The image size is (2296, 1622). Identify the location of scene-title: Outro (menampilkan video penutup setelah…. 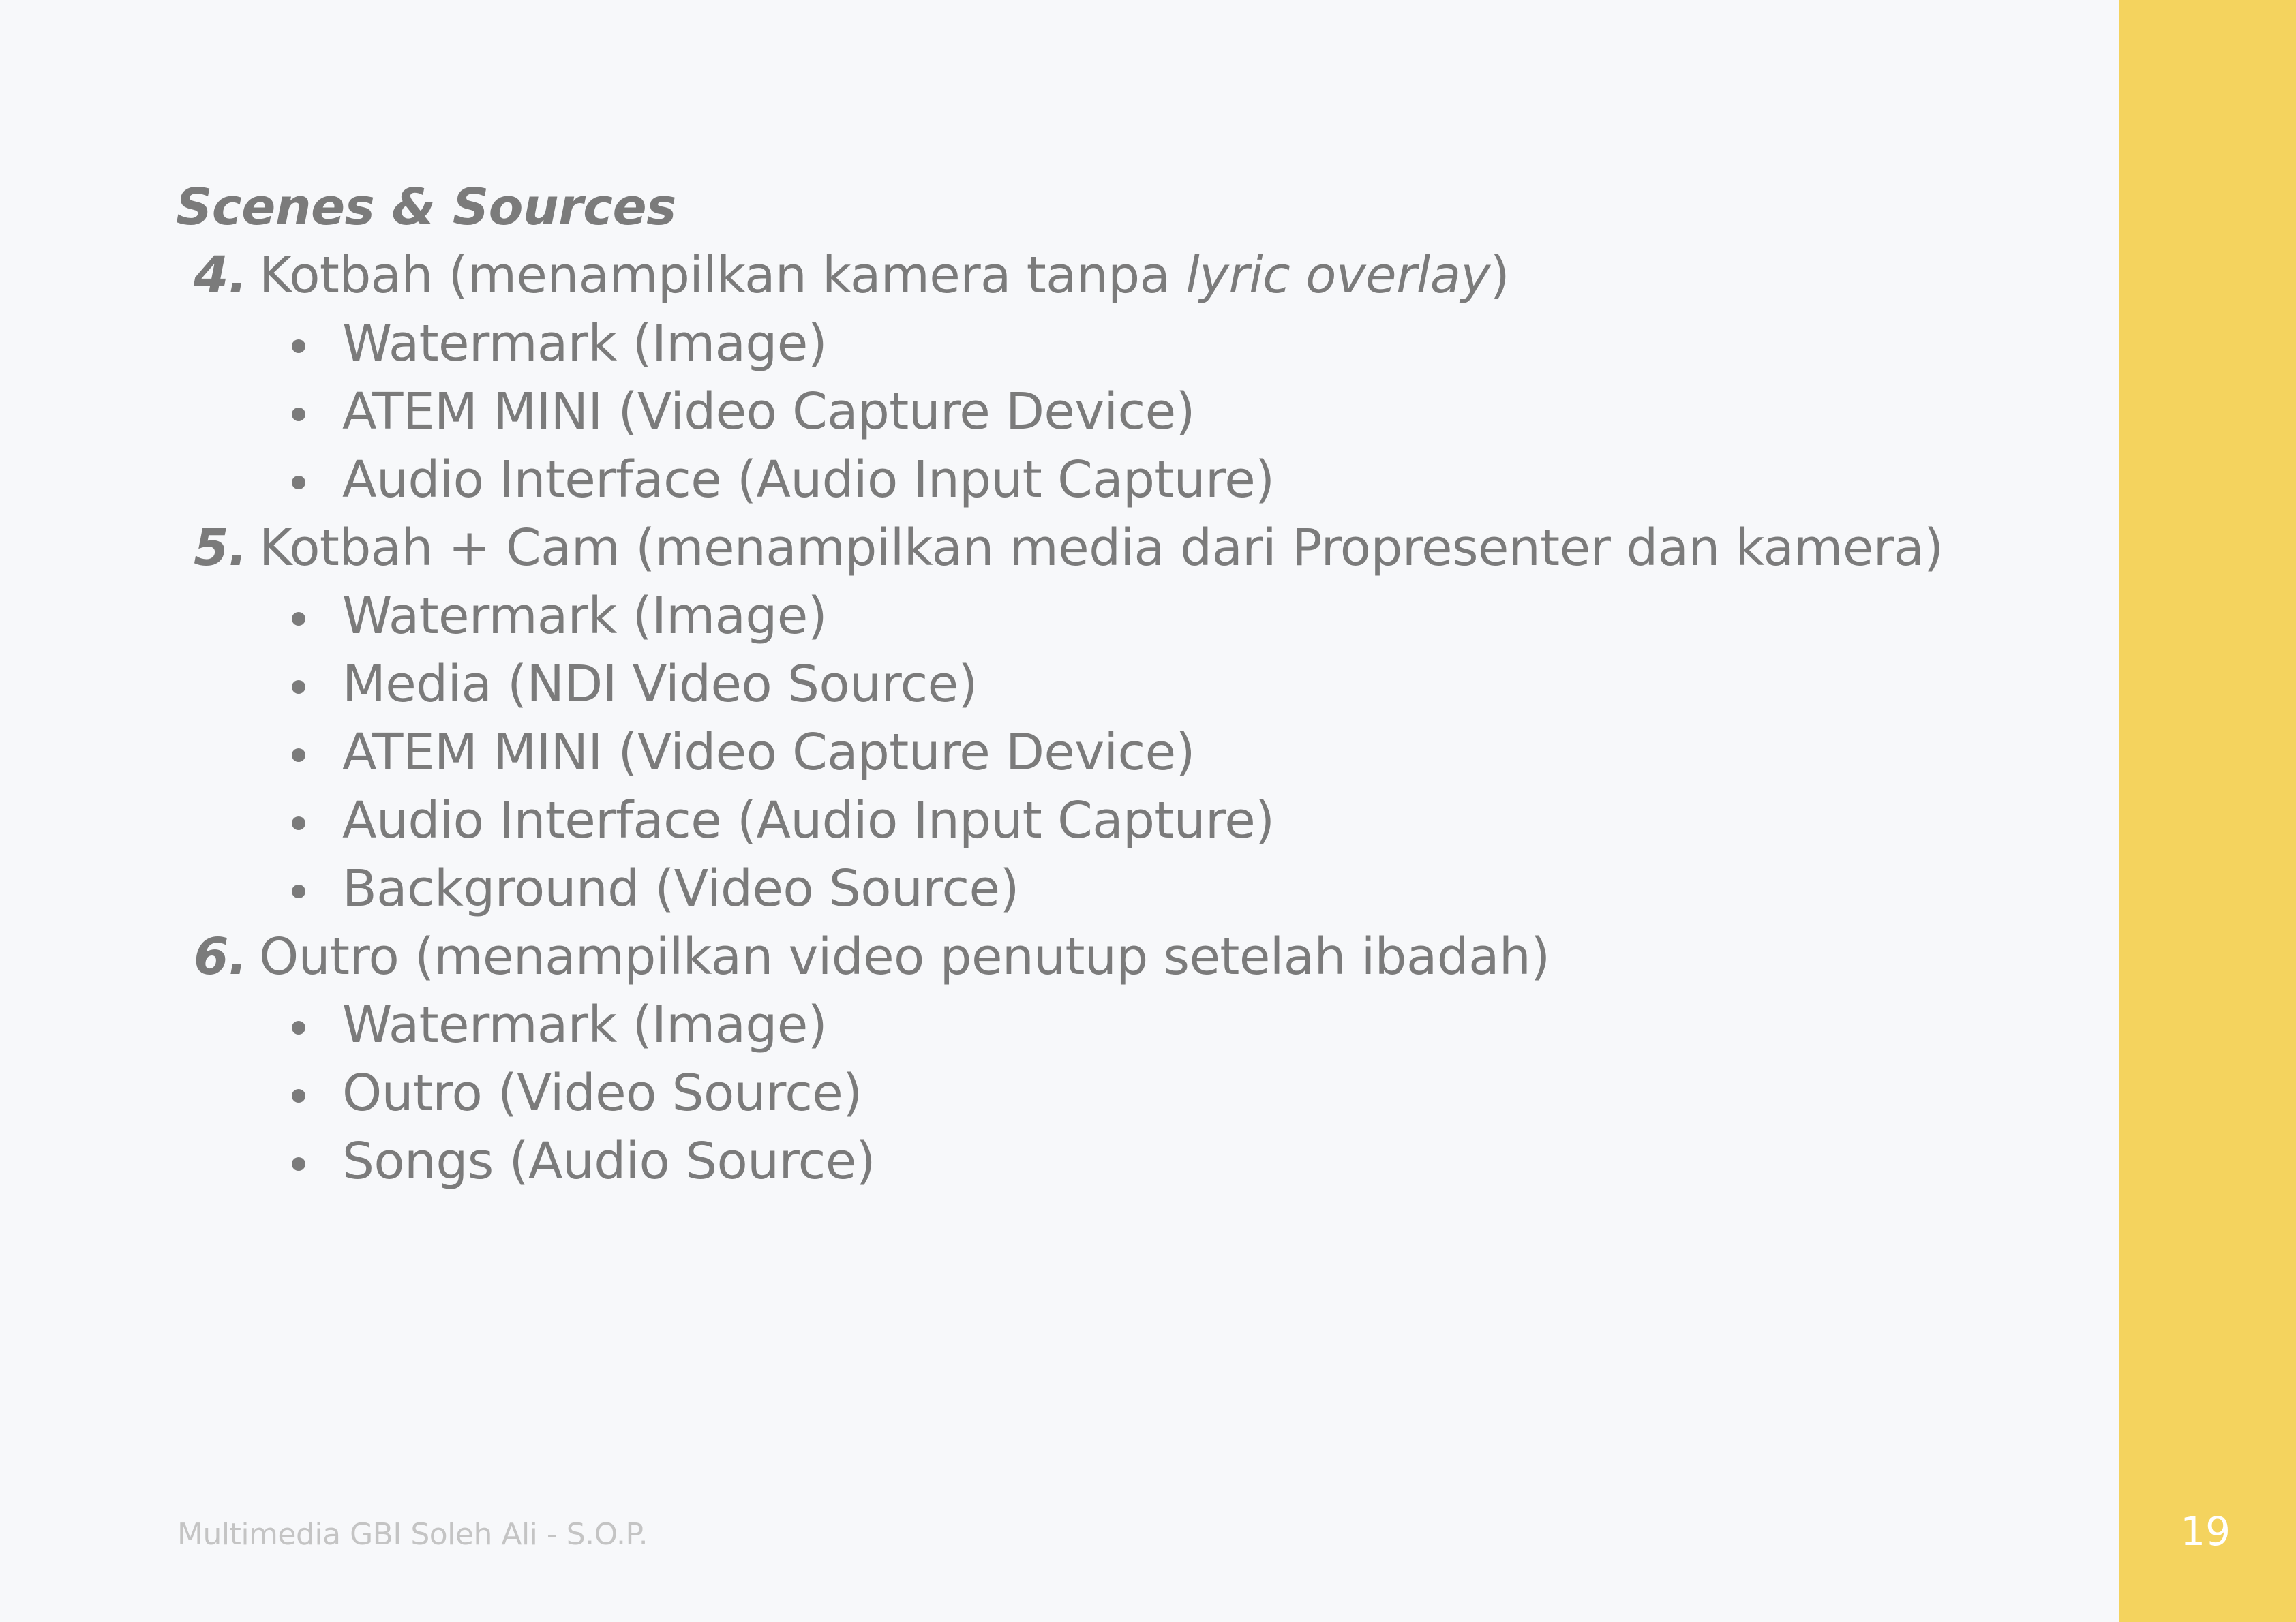
(904, 957).